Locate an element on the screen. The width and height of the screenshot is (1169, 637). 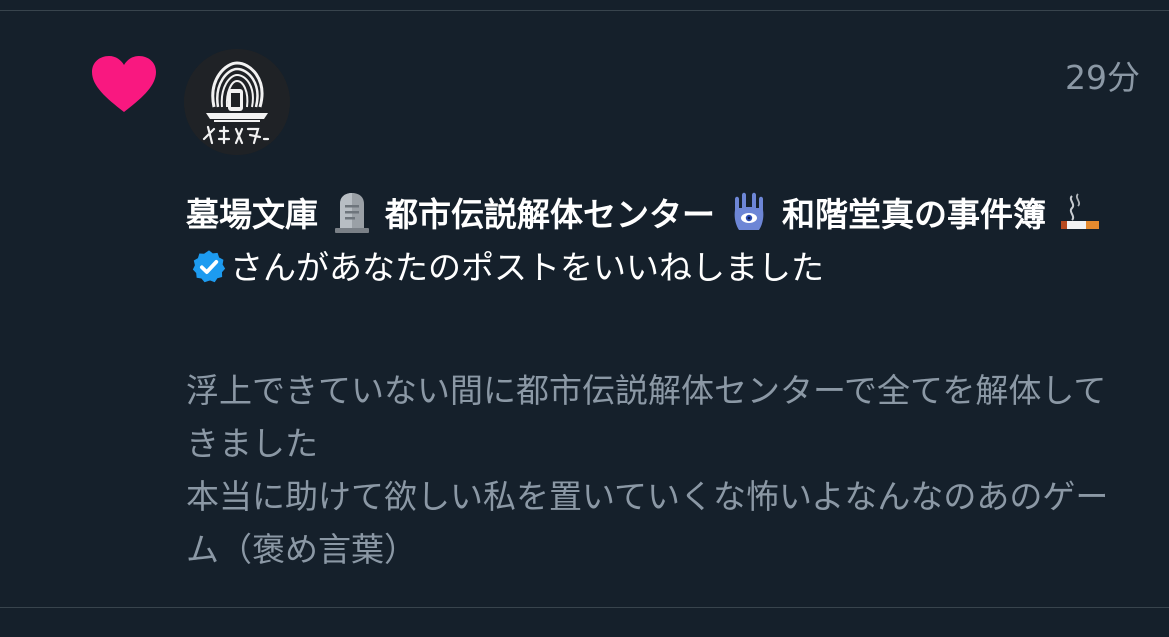
cigarette-emoji-icon is located at coordinates (1079, 211).